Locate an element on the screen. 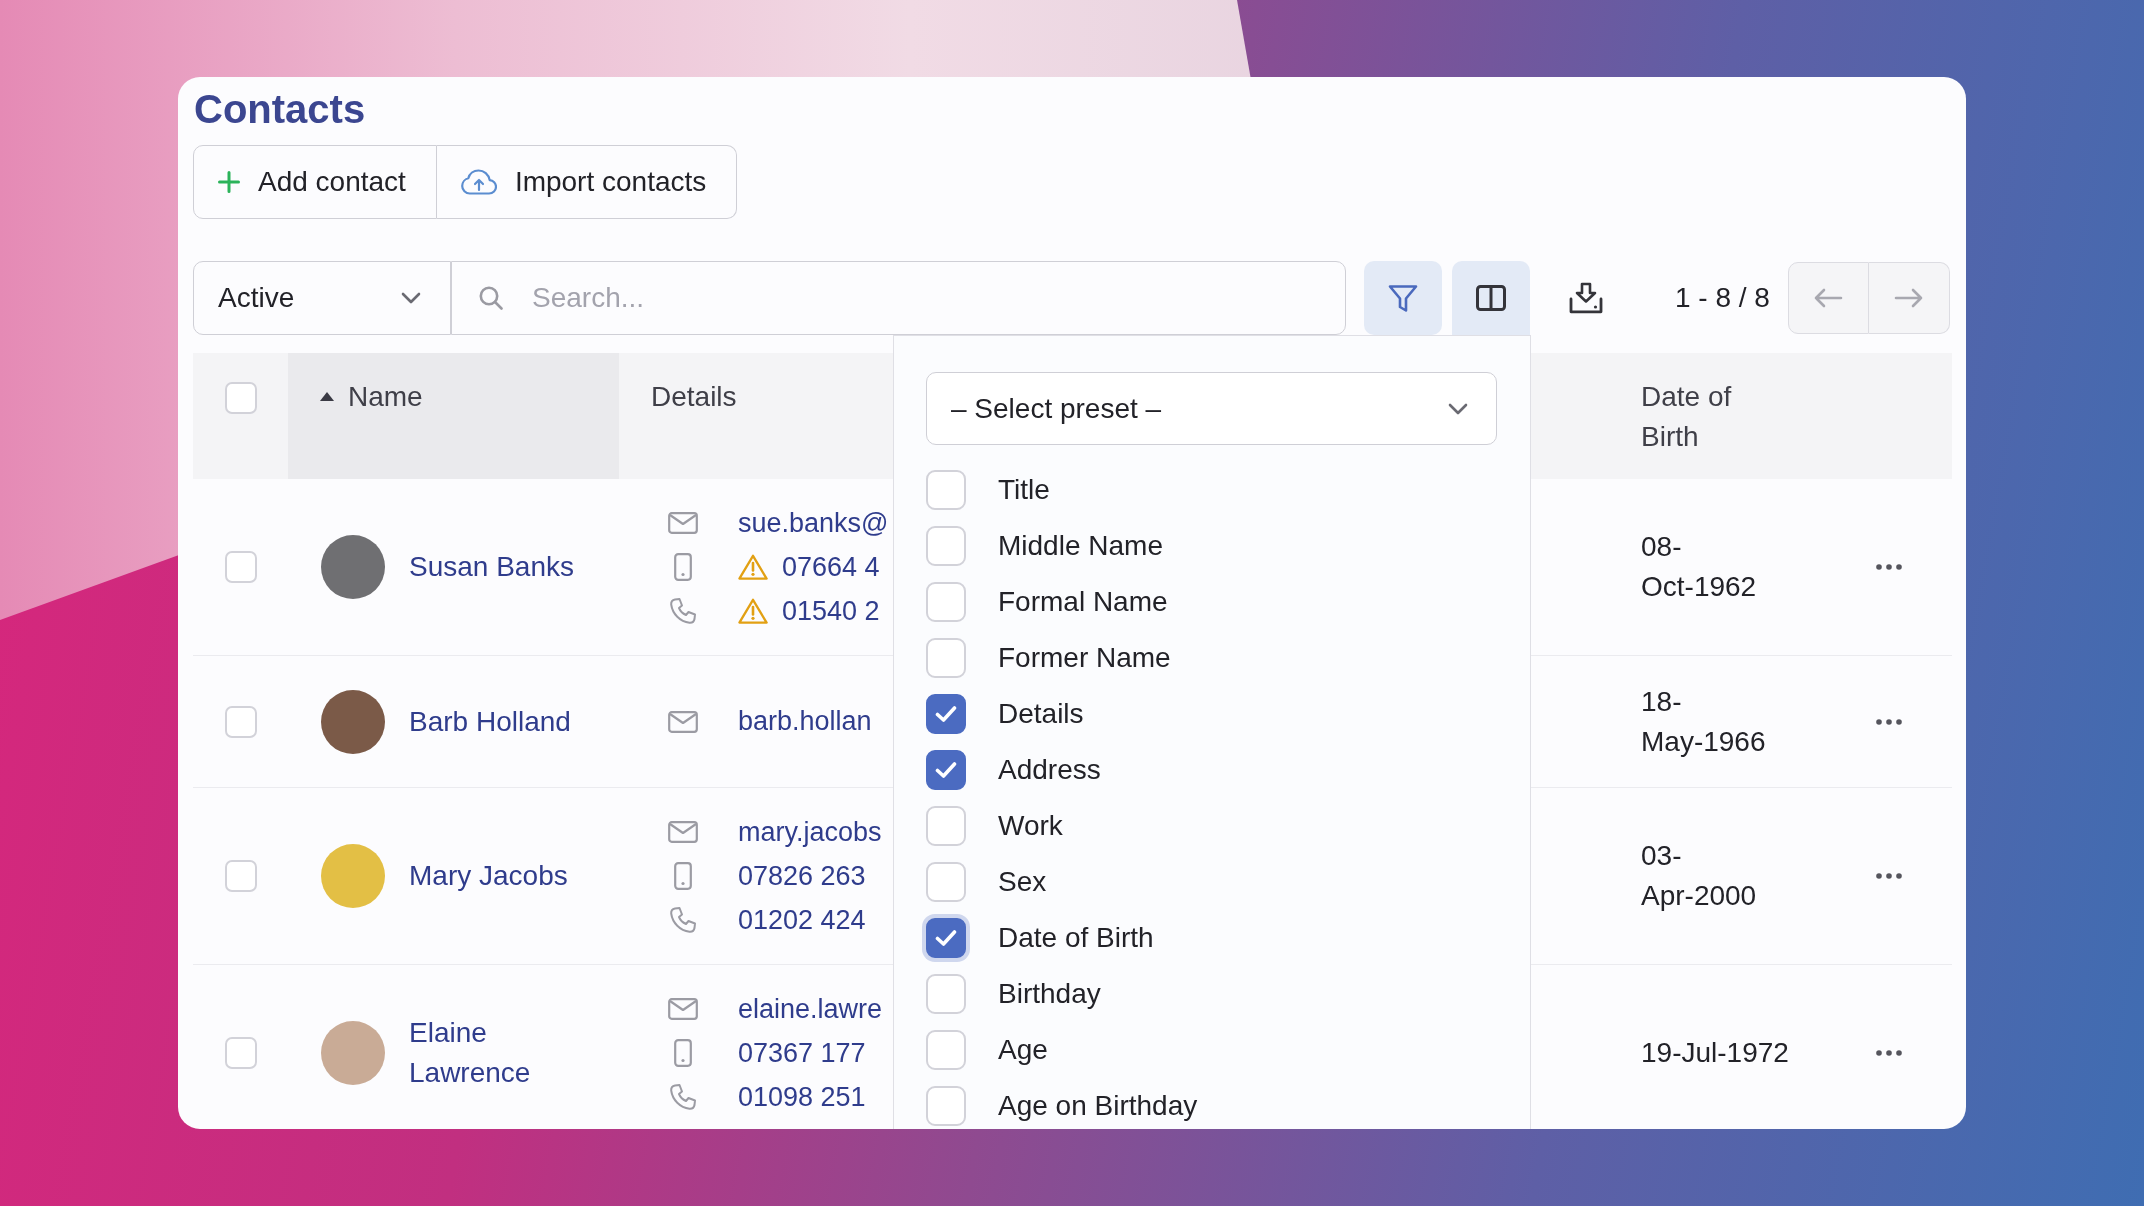 This screenshot has height=1206, width=2144. column-option-label: Middle Name is located at coordinates (1080, 546).